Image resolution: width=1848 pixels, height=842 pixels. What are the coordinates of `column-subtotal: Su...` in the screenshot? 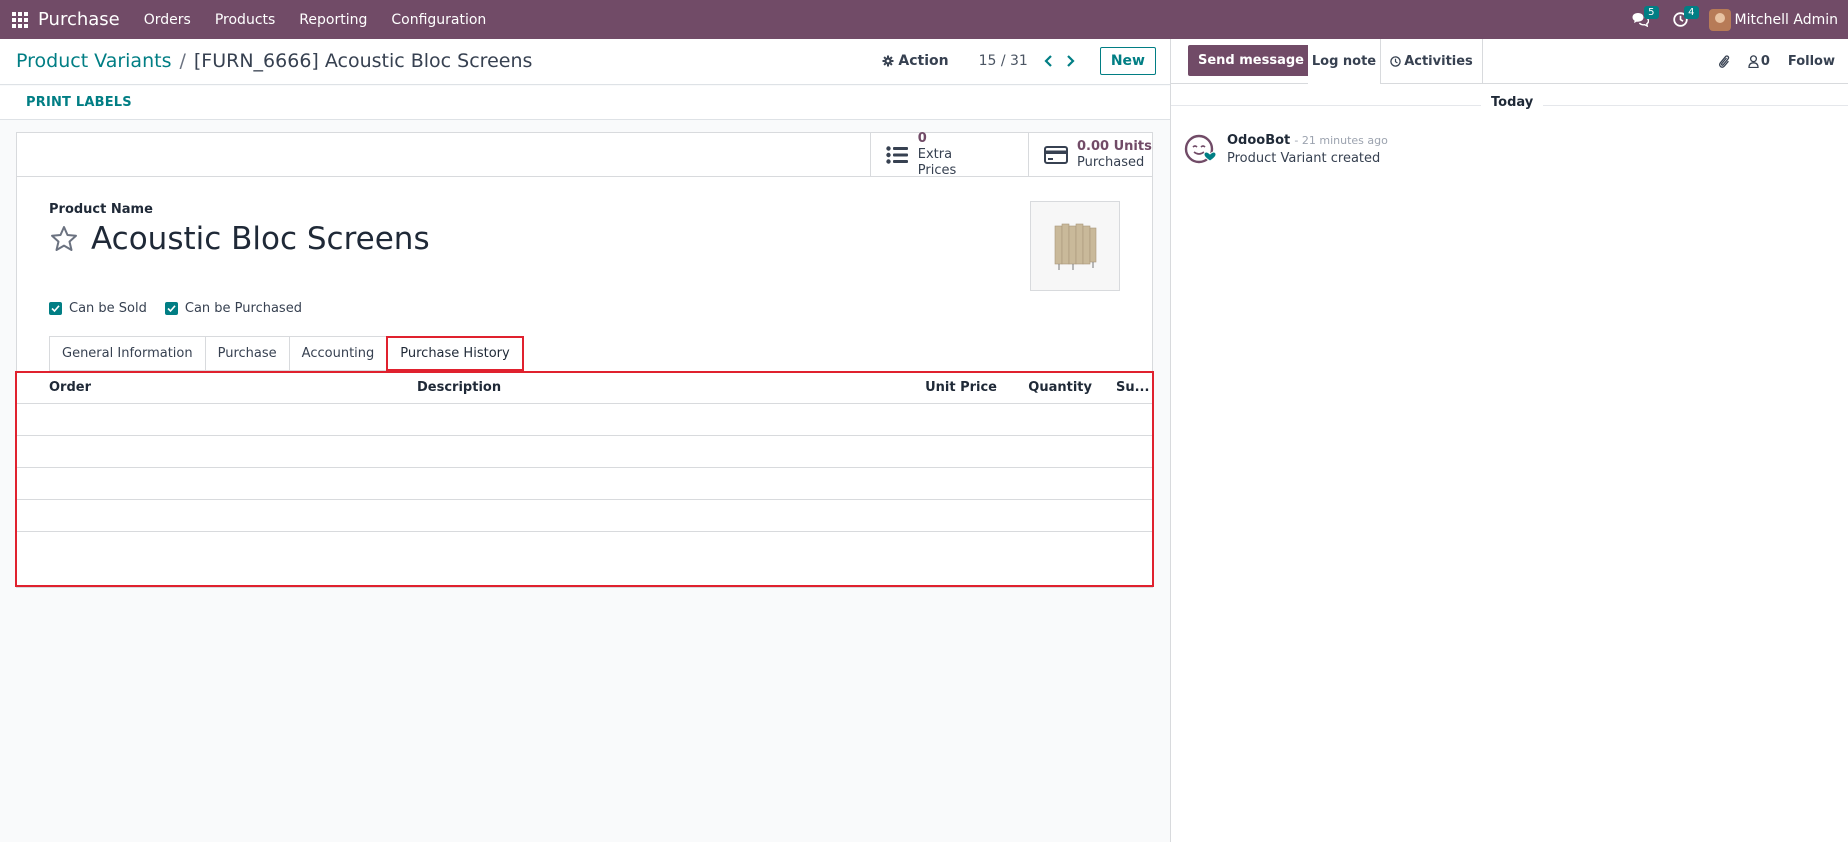 It's located at (1122, 388).